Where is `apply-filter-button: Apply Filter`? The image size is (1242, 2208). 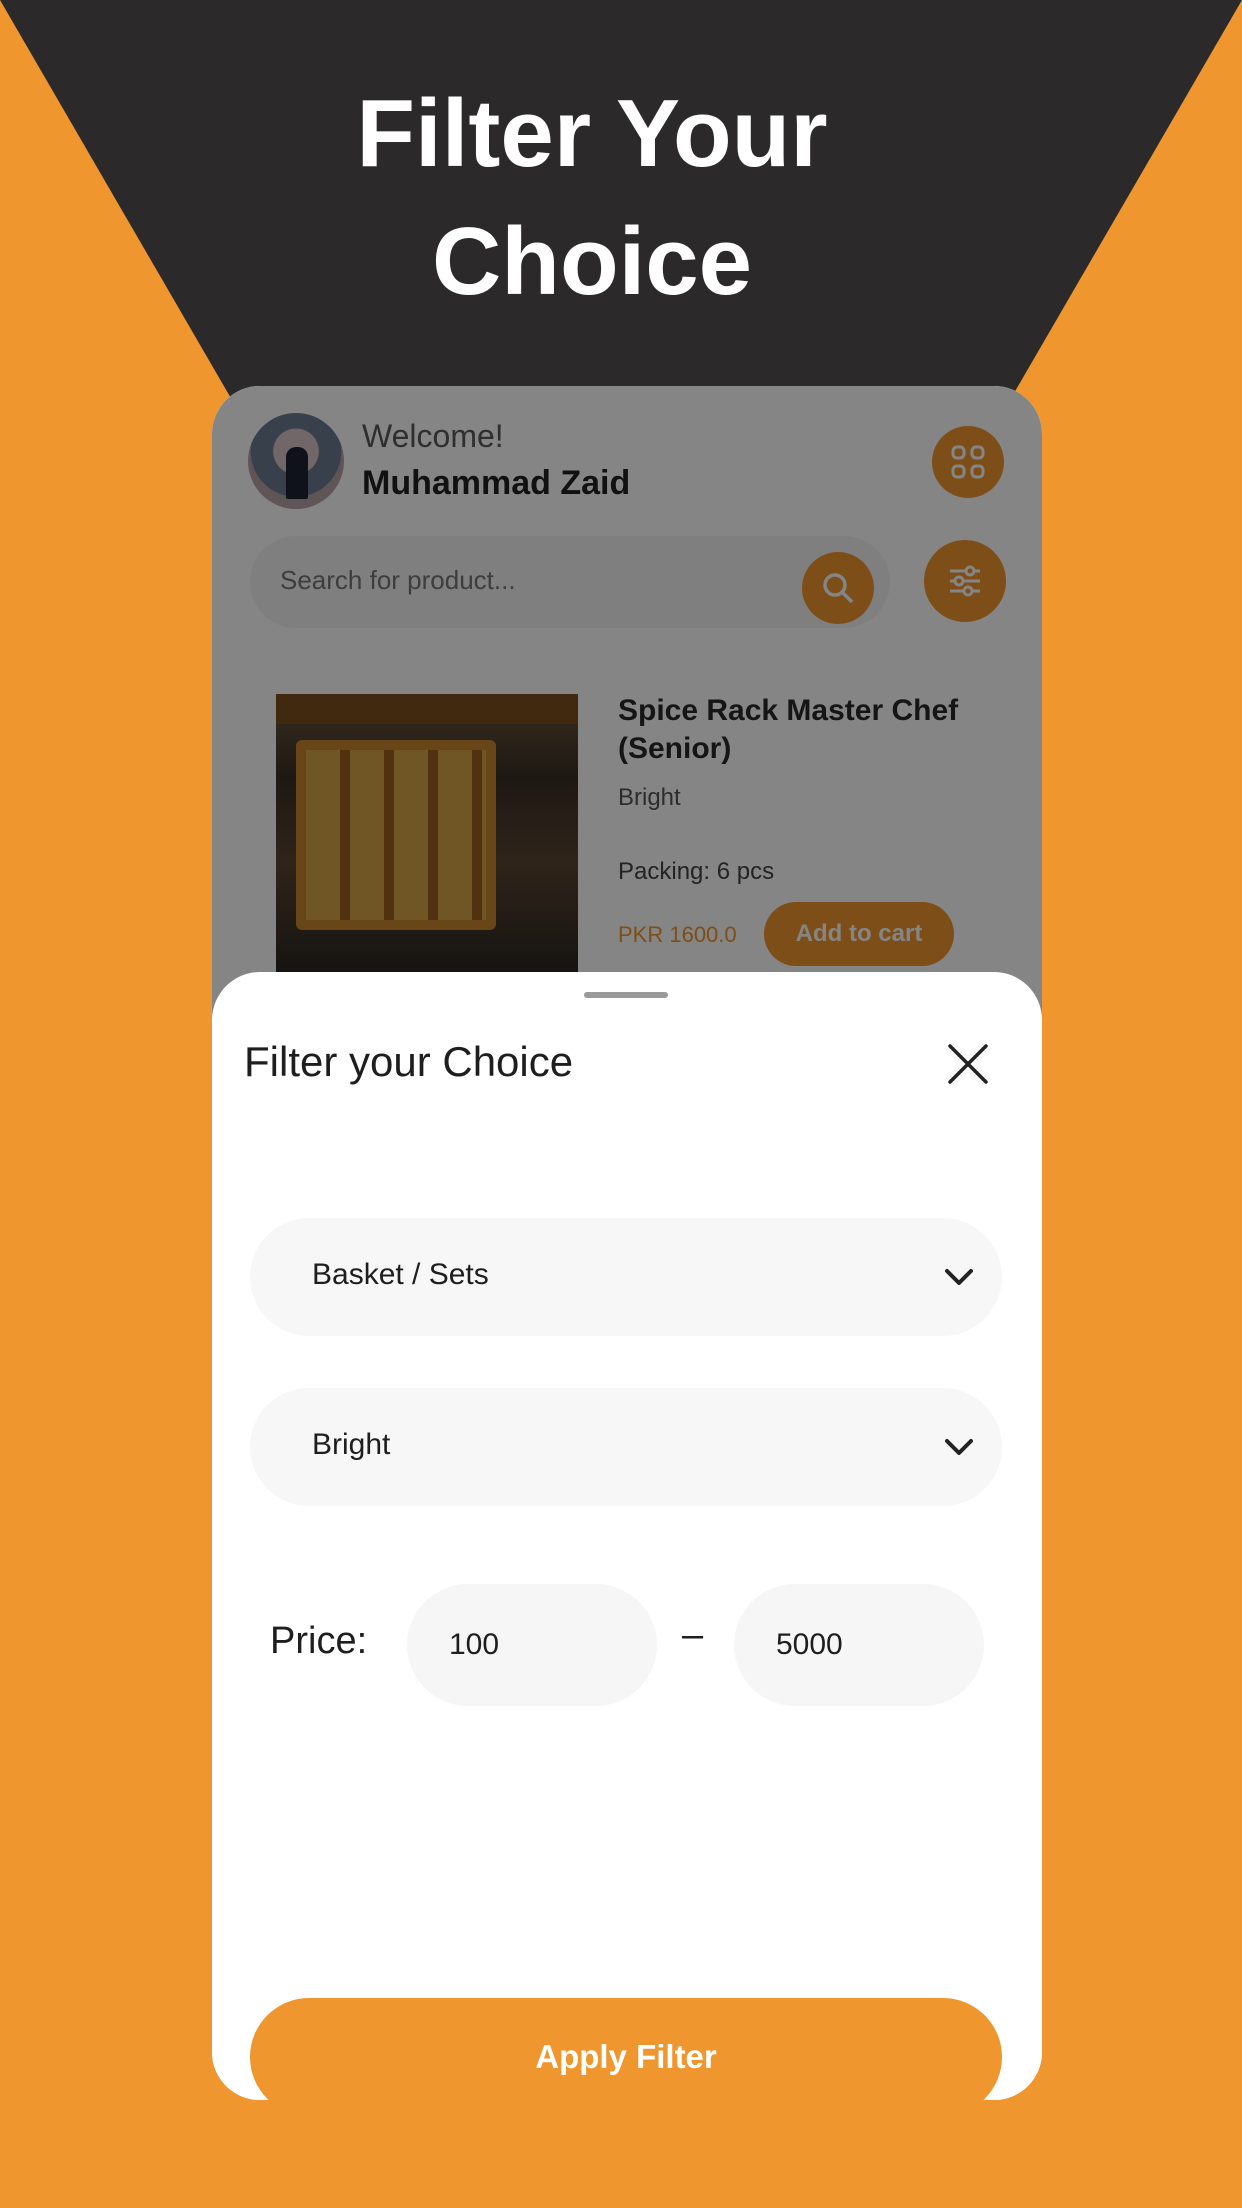
apply-filter-button: Apply Filter is located at coordinates (626, 2049).